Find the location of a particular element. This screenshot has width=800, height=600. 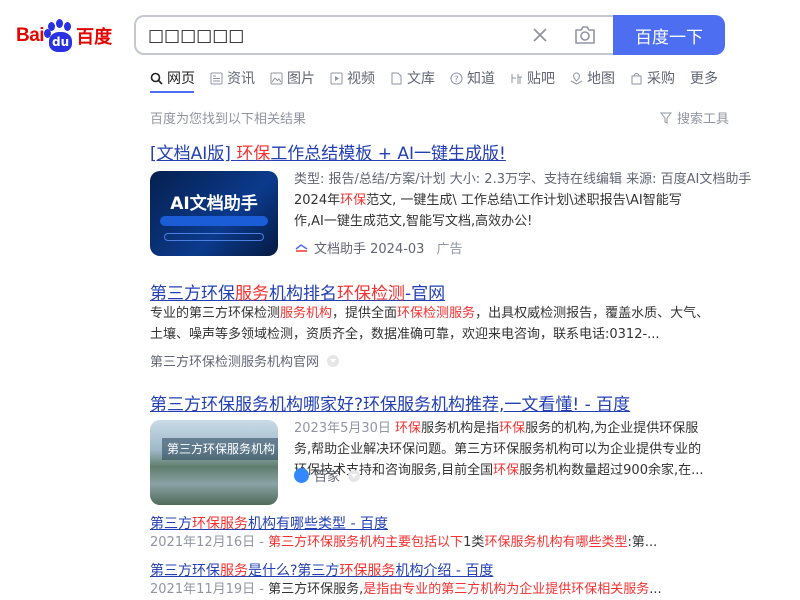

search-button: 百度一下 is located at coordinates (669, 35).